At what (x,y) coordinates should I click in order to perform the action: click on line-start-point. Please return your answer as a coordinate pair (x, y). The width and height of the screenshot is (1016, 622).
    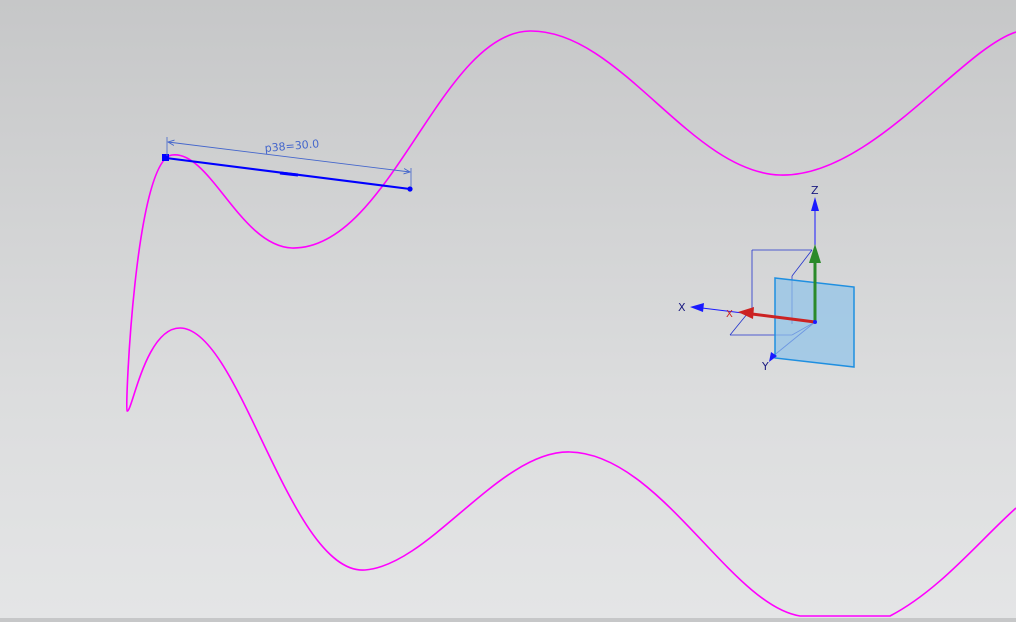
    Looking at the image, I should click on (165, 157).